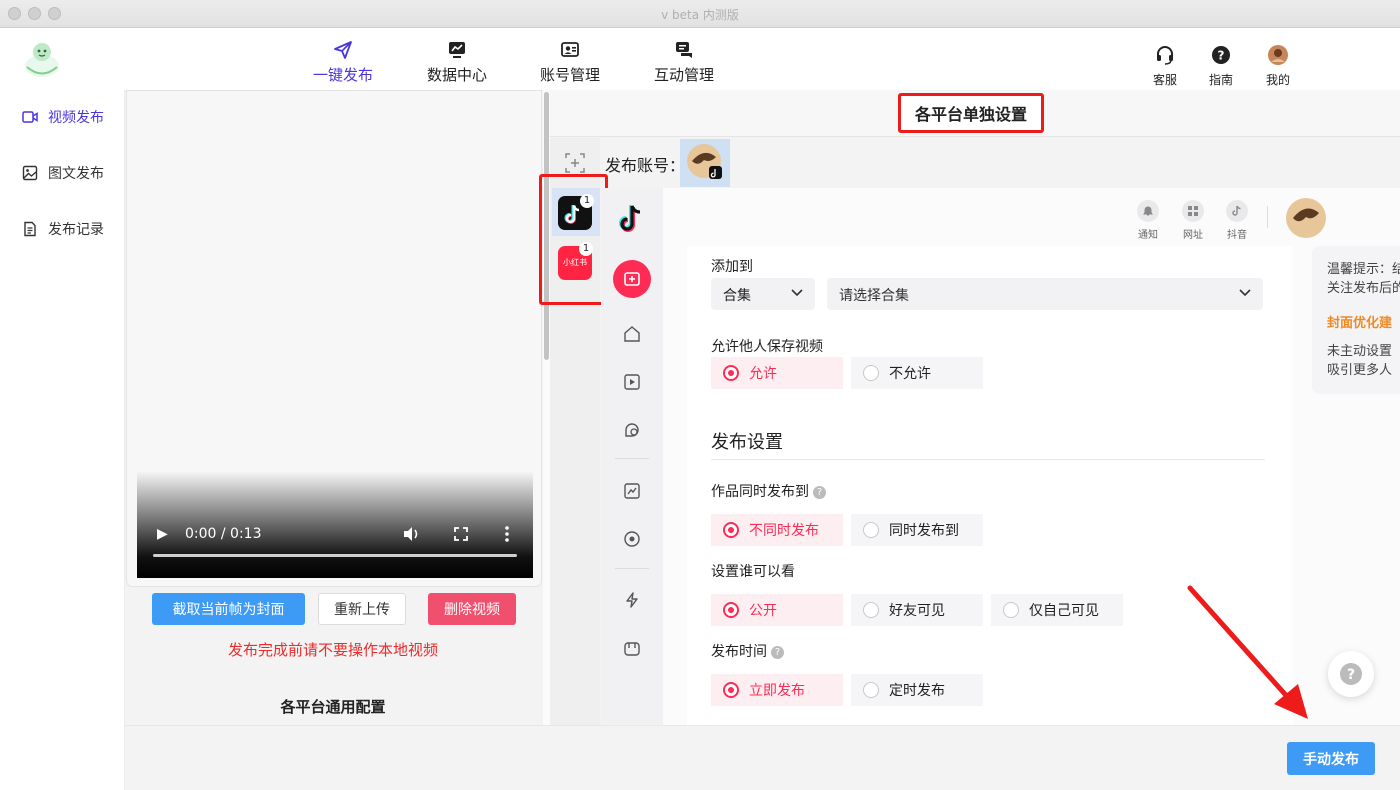 This screenshot has width=1400, height=790. What do you see at coordinates (335, 555) in the screenshot?
I see `video-progress-bar` at bounding box center [335, 555].